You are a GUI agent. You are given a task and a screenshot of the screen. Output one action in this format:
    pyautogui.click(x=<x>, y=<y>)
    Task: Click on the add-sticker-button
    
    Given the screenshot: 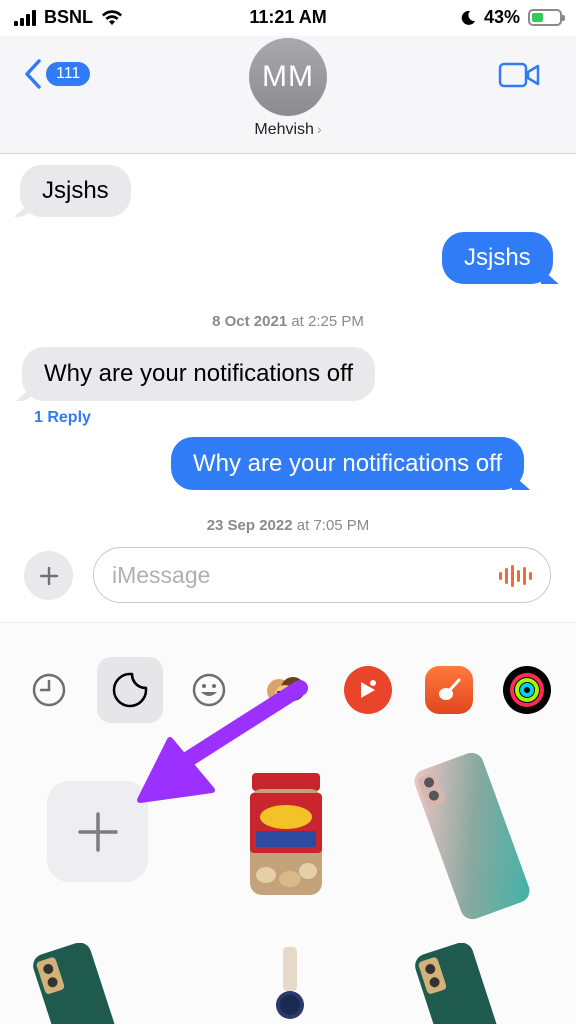 What is the action you would take?
    pyautogui.click(x=97, y=831)
    